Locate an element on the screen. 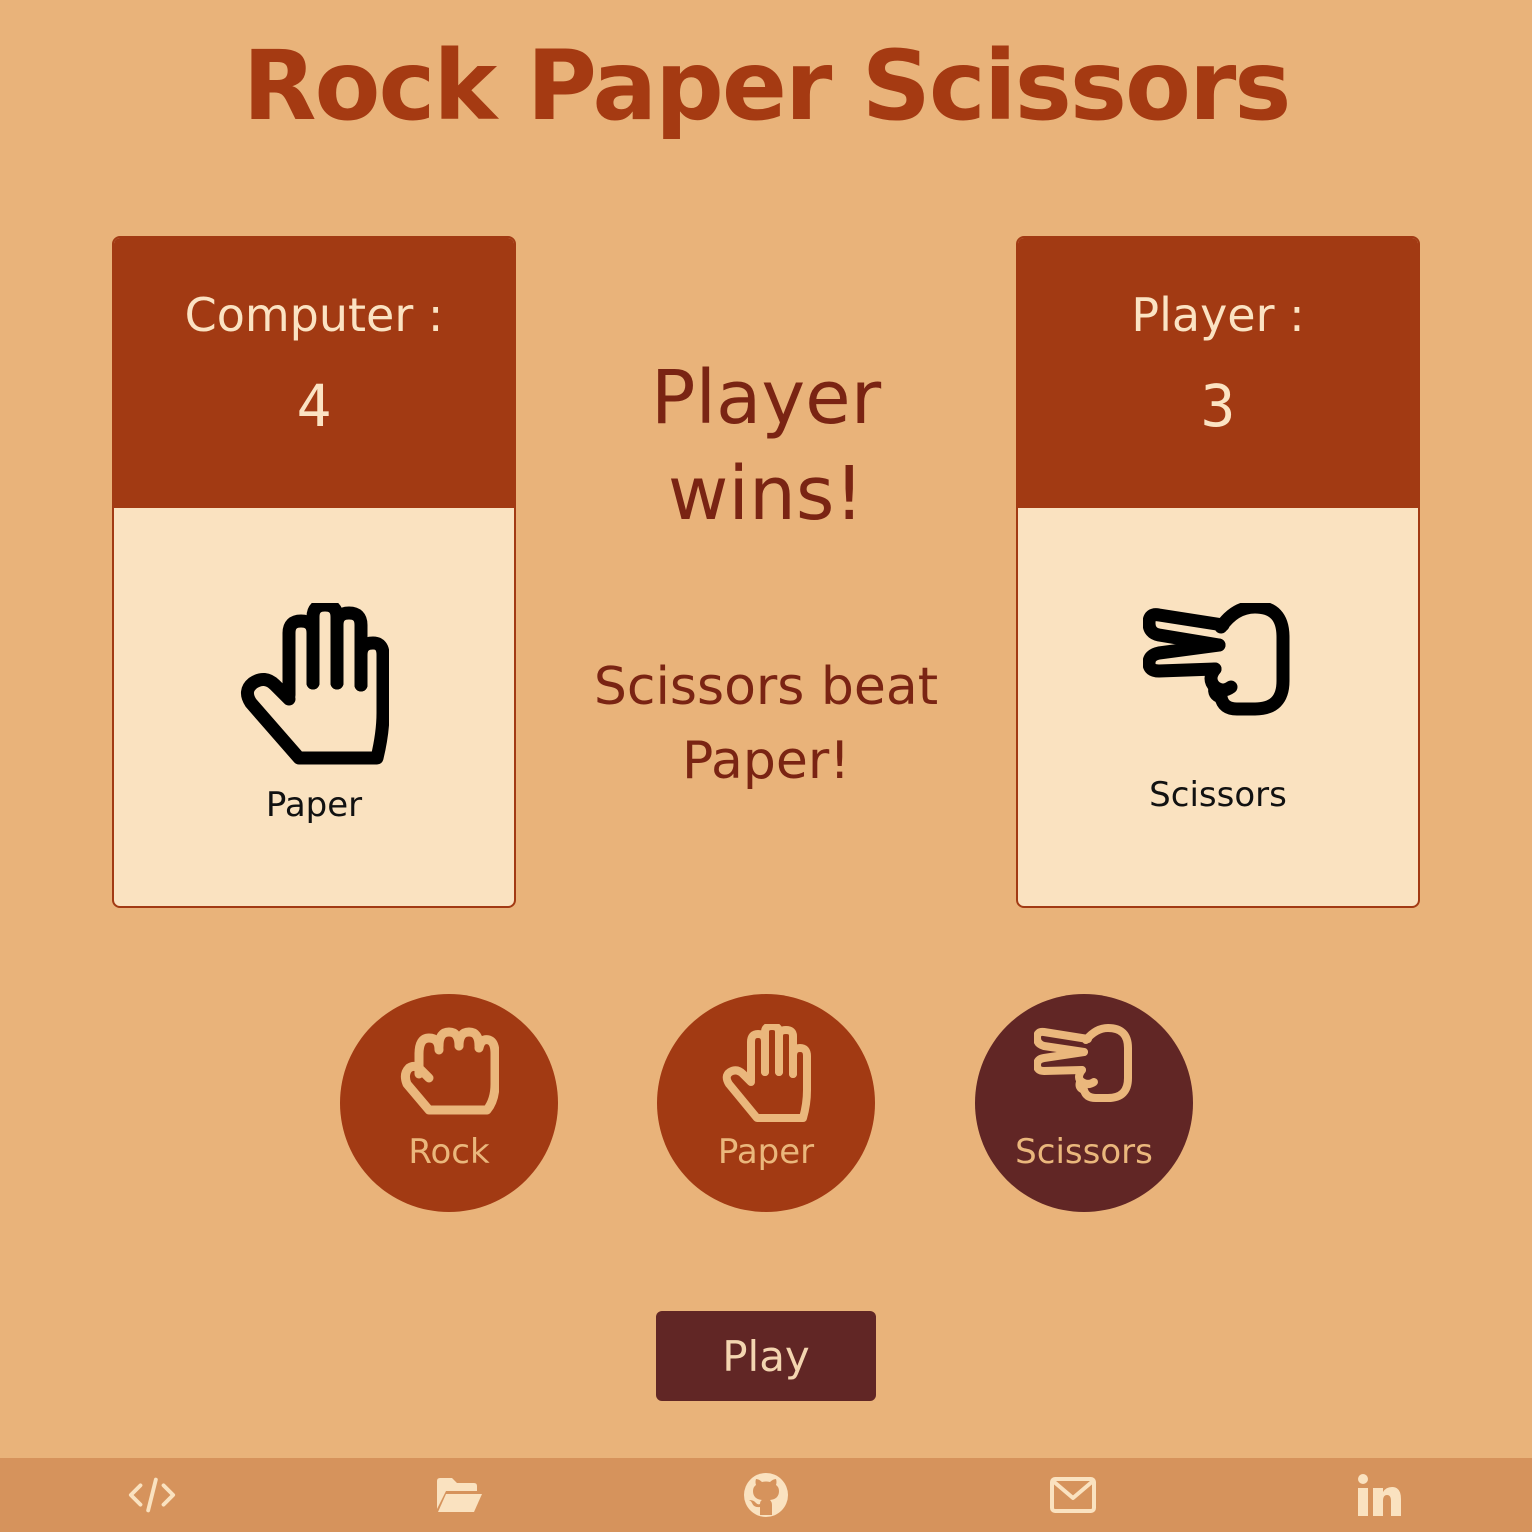 Image resolution: width=1532 pixels, height=1532 pixels. mail-icon is located at coordinates (1073, 1495).